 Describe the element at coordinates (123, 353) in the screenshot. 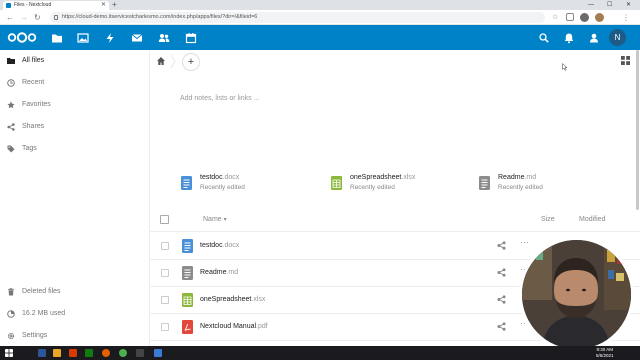

I see `chrome-icon` at that location.